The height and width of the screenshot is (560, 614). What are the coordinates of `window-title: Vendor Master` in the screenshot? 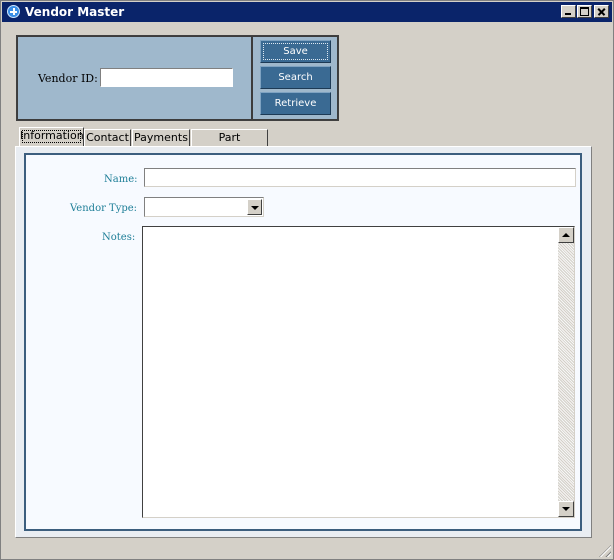 It's located at (75, 12).